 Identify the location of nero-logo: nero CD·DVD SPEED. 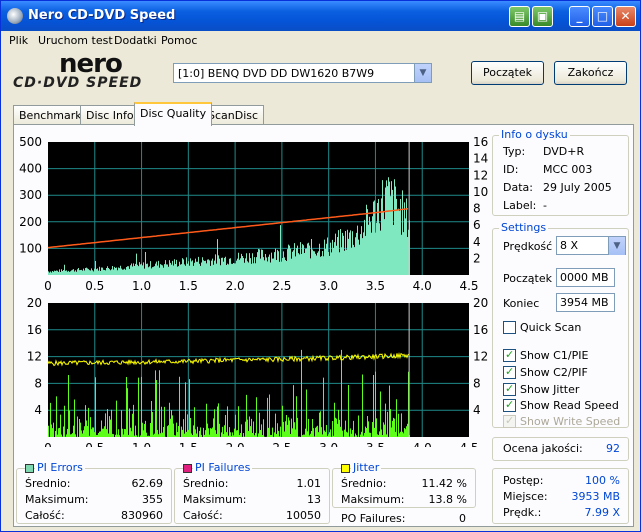
(78, 70).